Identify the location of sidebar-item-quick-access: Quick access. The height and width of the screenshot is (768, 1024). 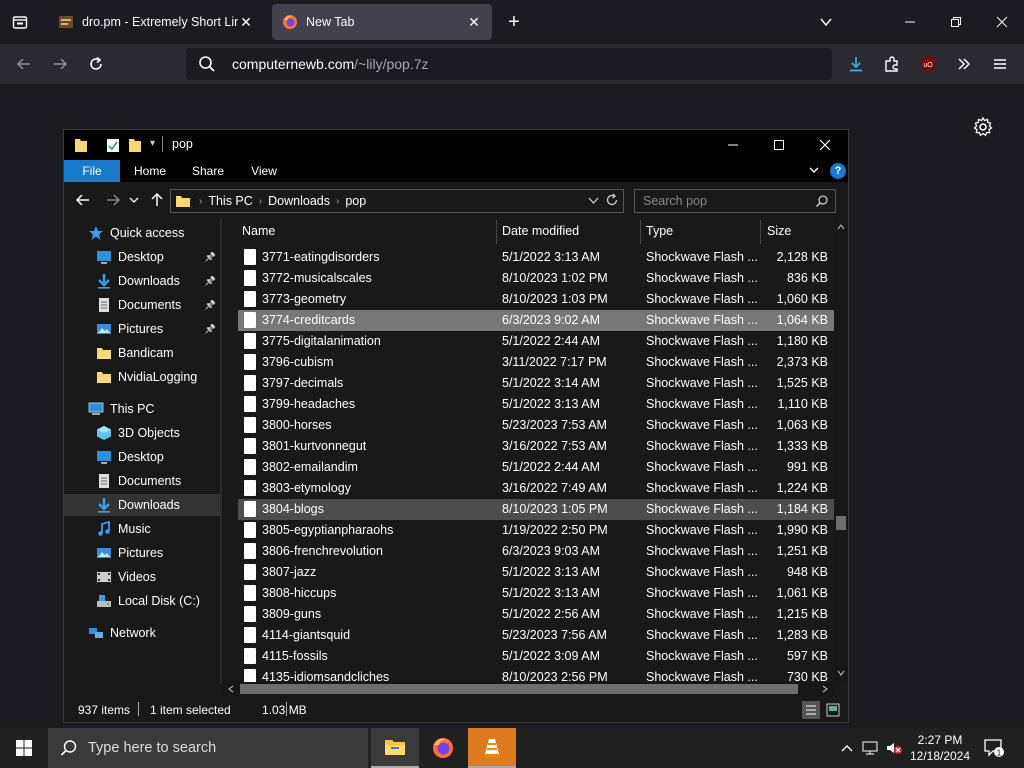
(142, 233).